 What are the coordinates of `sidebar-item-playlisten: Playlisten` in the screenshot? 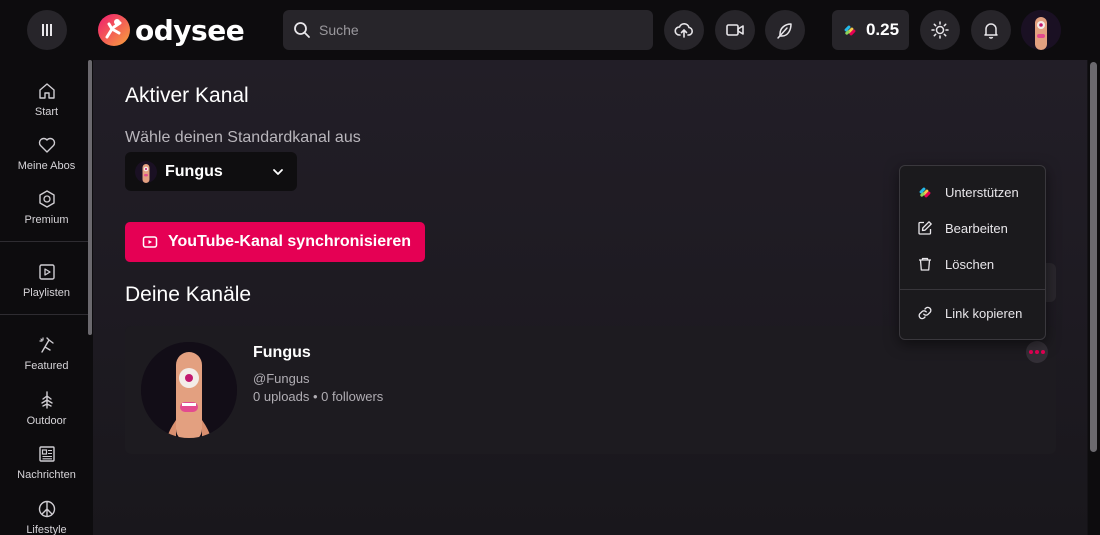 It's located at (46, 280).